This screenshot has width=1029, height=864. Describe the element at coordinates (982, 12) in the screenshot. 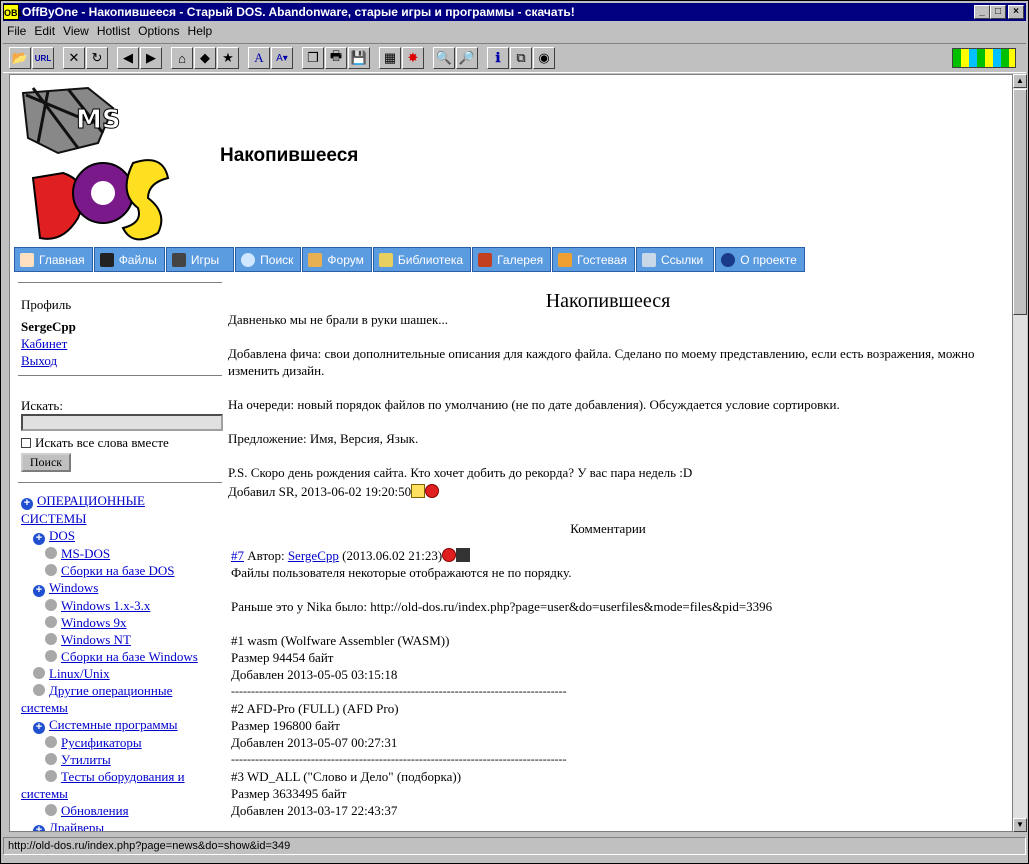

I see `minimize-button: _` at that location.